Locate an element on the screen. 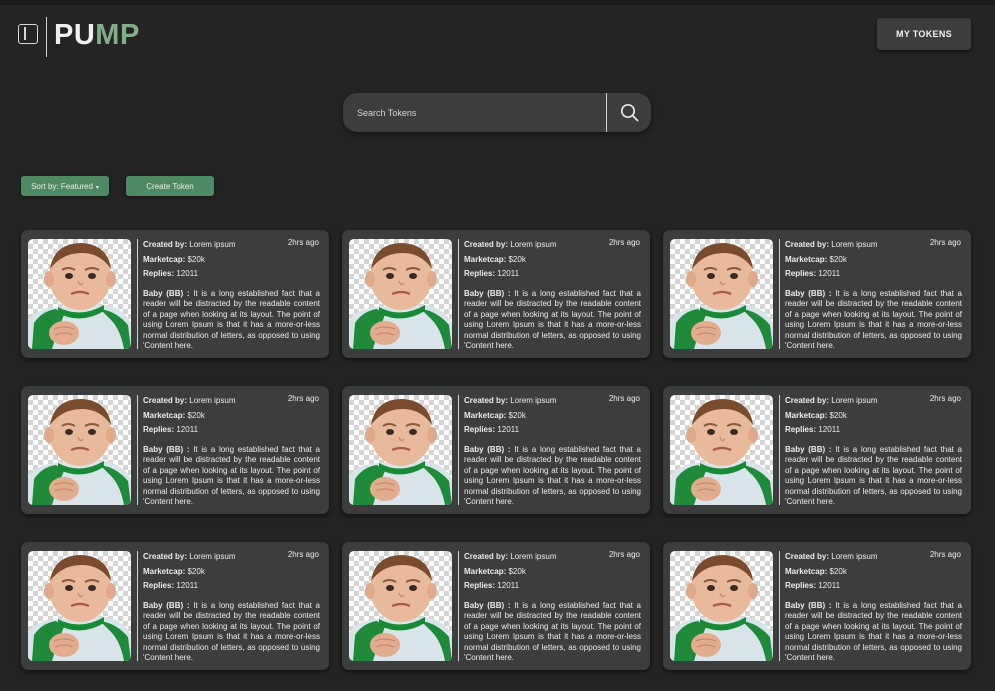 This screenshot has width=995, height=691. search-bar is located at coordinates (497, 112).